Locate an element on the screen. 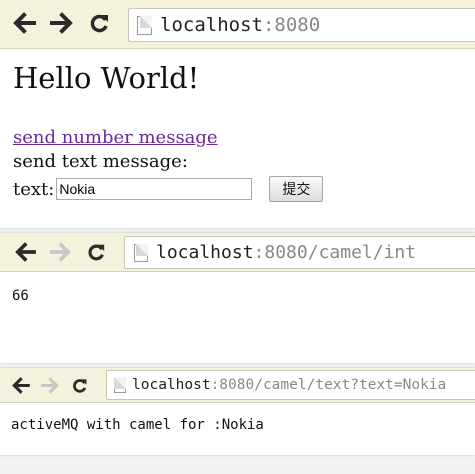  url-path: :8080/camel/int is located at coordinates (335, 252).